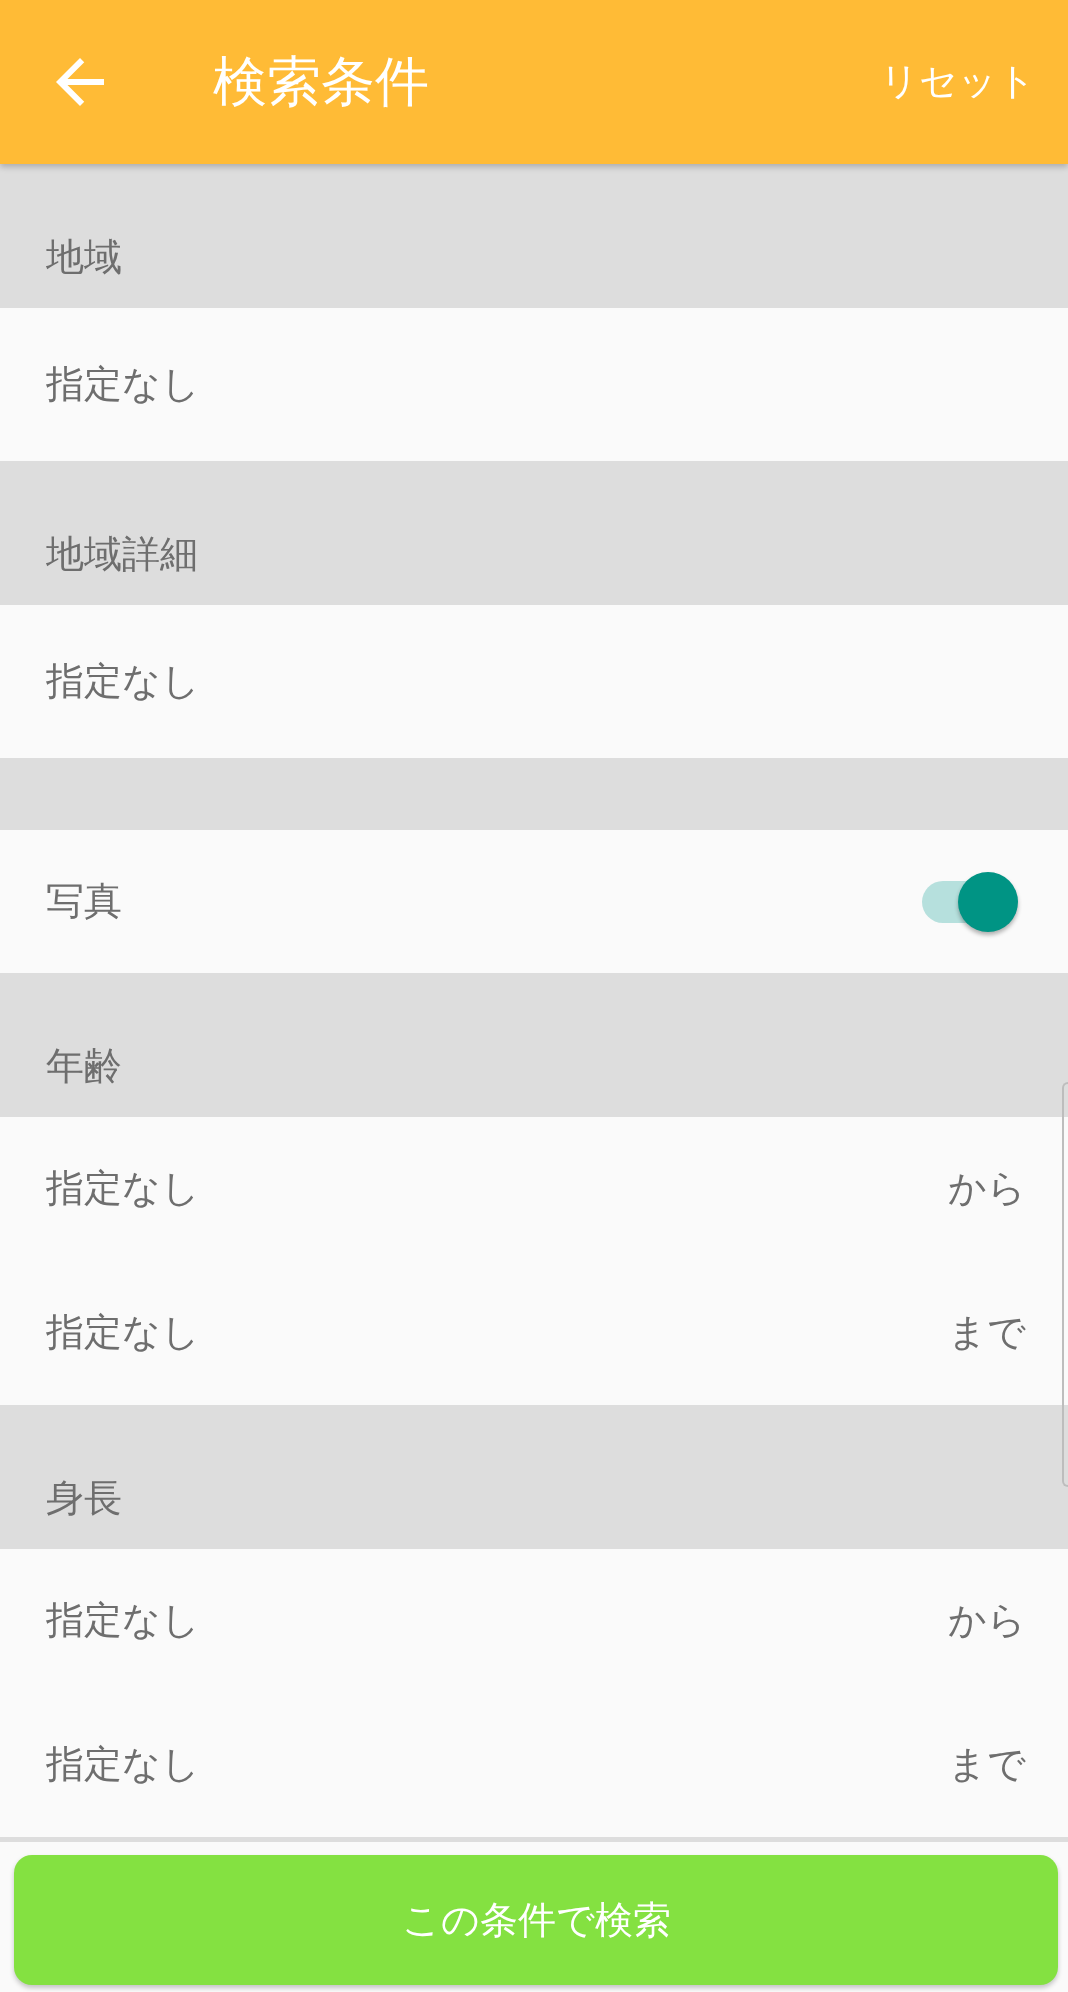  I want to click on back-arrow-icon, so click(80, 82).